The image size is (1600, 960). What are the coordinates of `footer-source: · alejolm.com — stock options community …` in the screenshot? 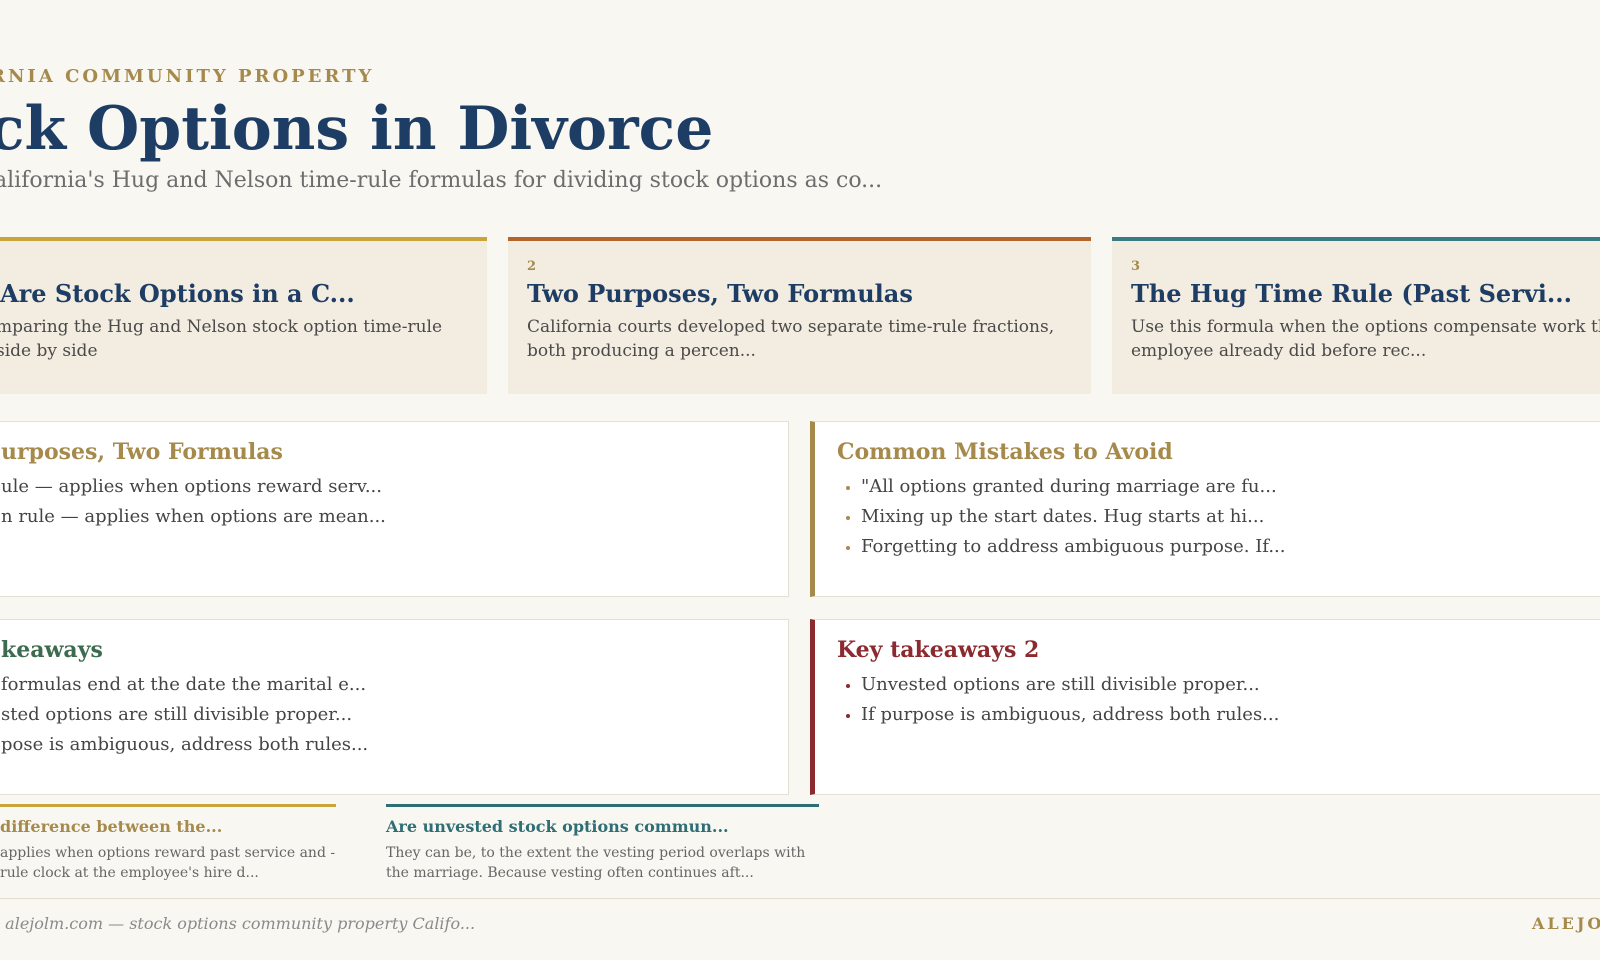 It's located at (237, 923).